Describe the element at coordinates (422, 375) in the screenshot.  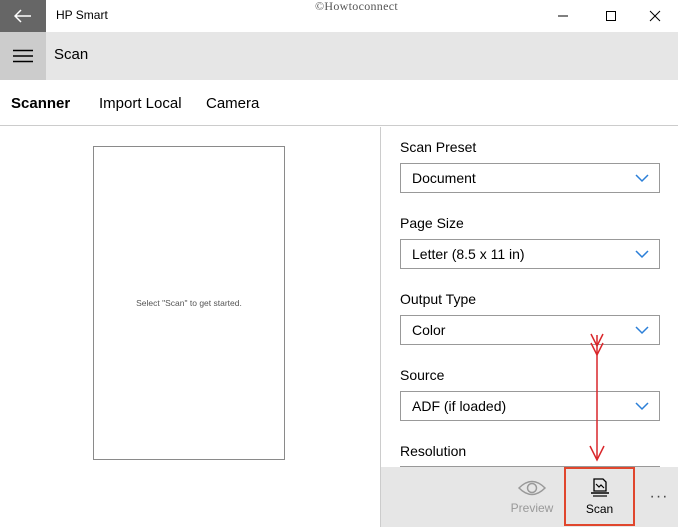
I see `source-label: Source` at that location.